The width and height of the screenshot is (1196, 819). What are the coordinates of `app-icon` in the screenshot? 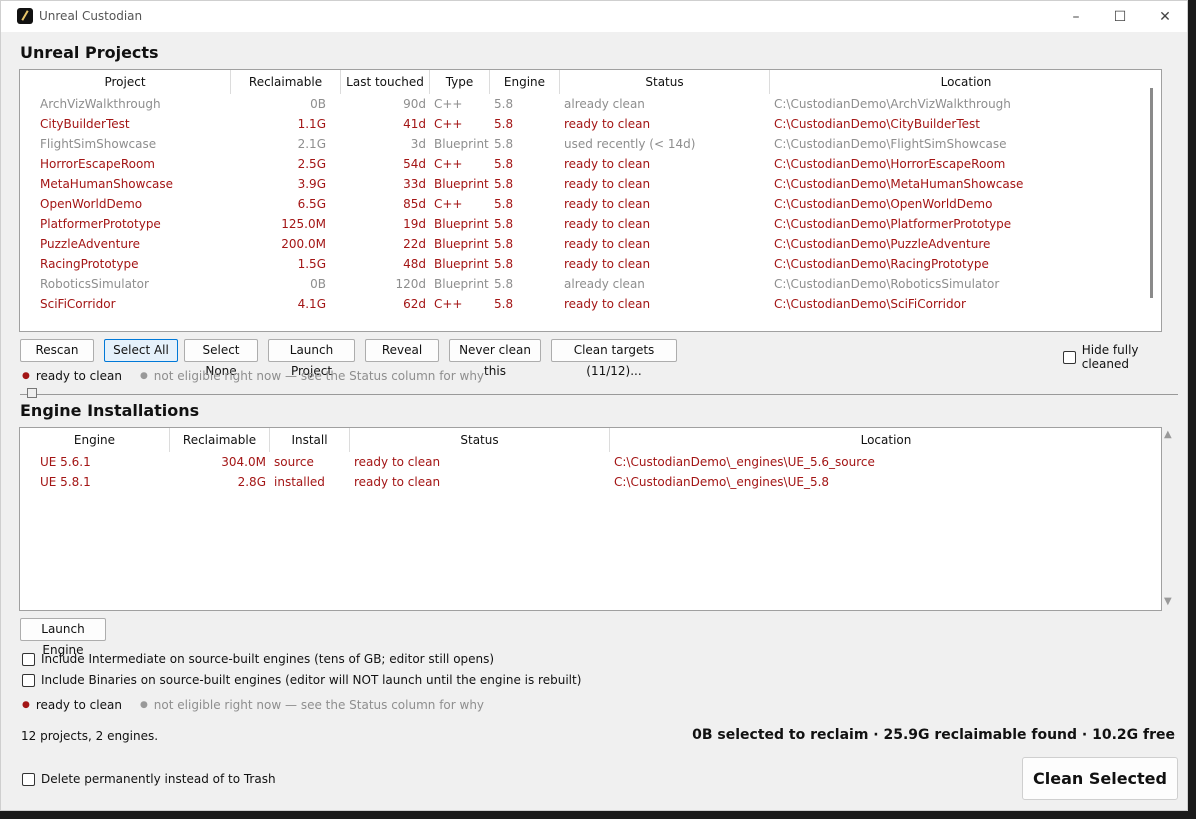 It's located at (25, 16).